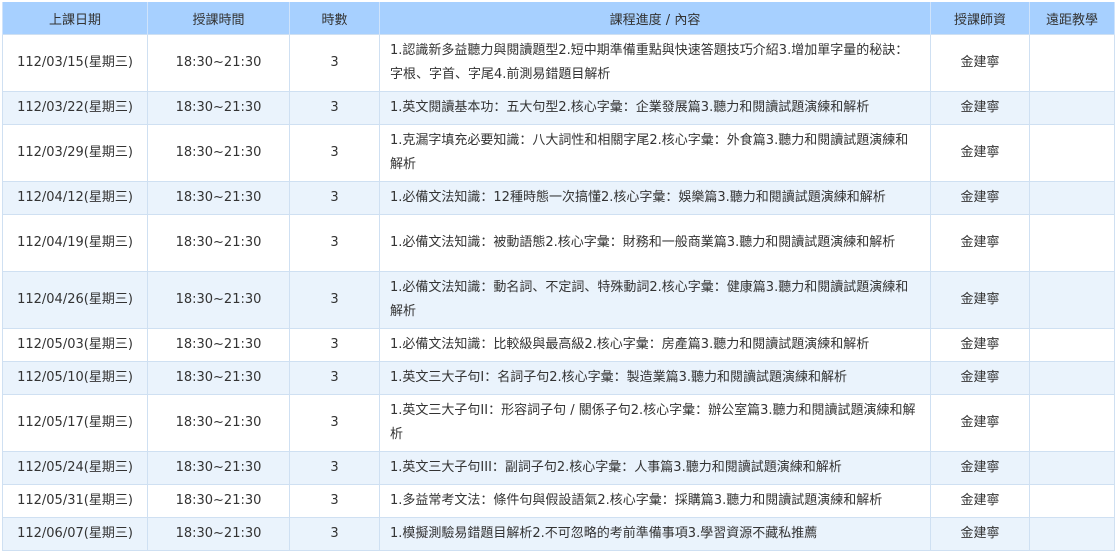 This screenshot has width=1116, height=556. Describe the element at coordinates (75, 423) in the screenshot. I see `cell-date: 112/05/17(星期三)` at that location.